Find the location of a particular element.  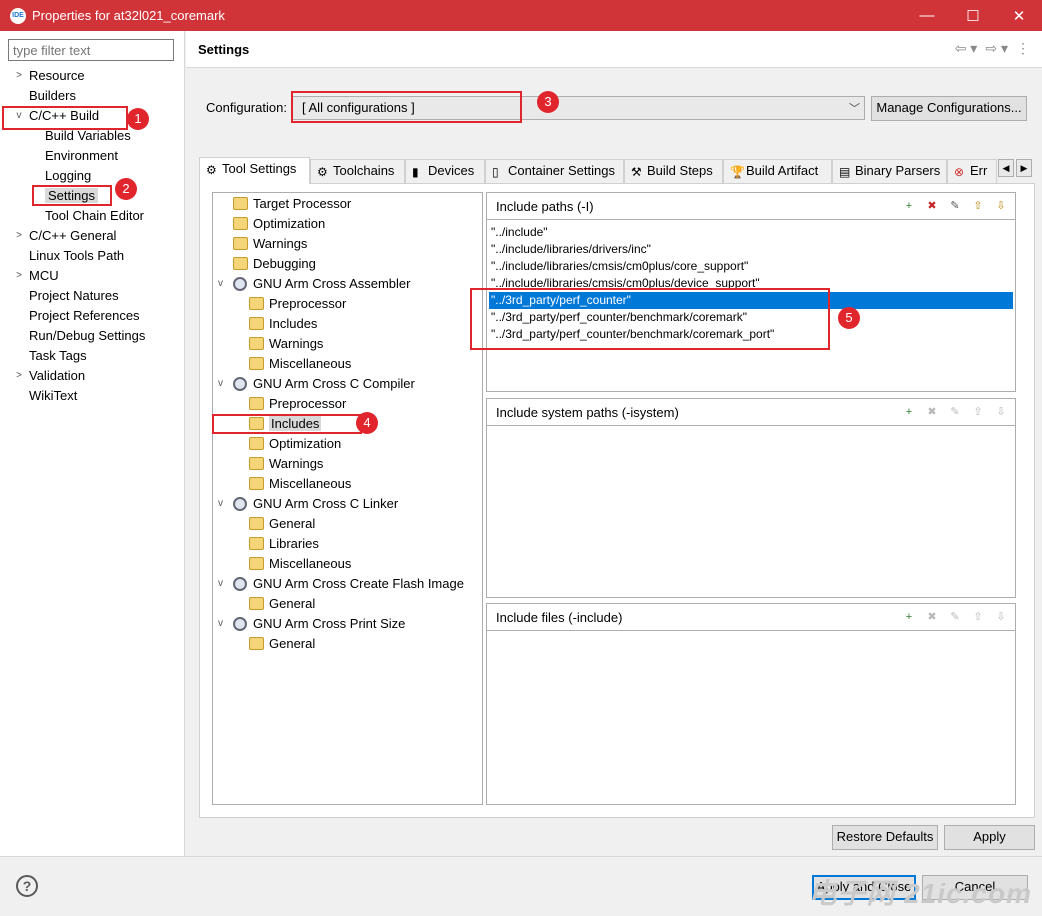

tree-option-node: Debugging is located at coordinates (274, 264).